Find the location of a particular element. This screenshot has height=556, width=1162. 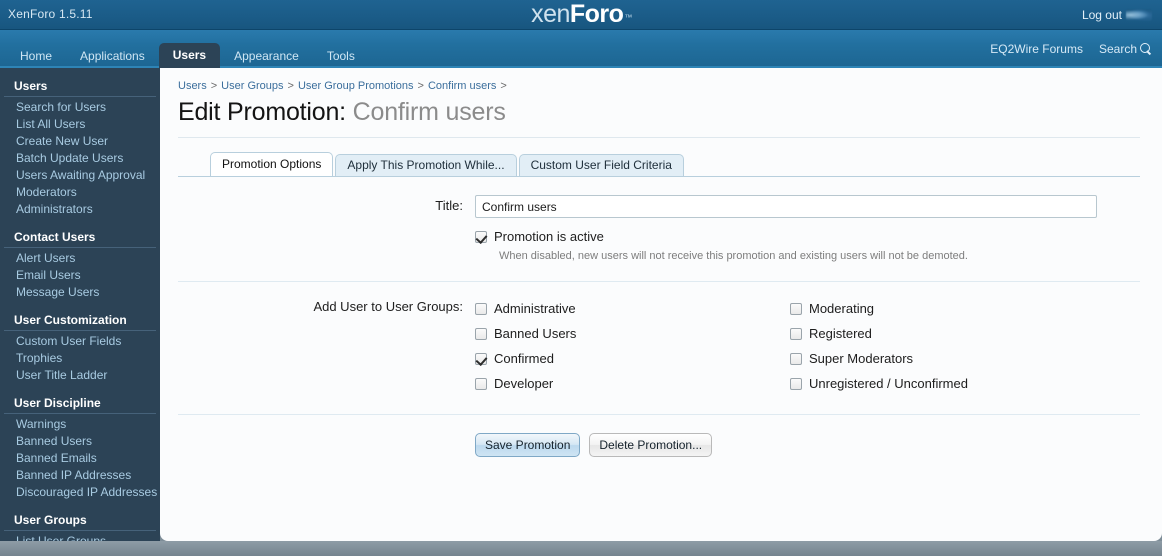

sidebar-group-title: Contact Users is located at coordinates (80, 237).